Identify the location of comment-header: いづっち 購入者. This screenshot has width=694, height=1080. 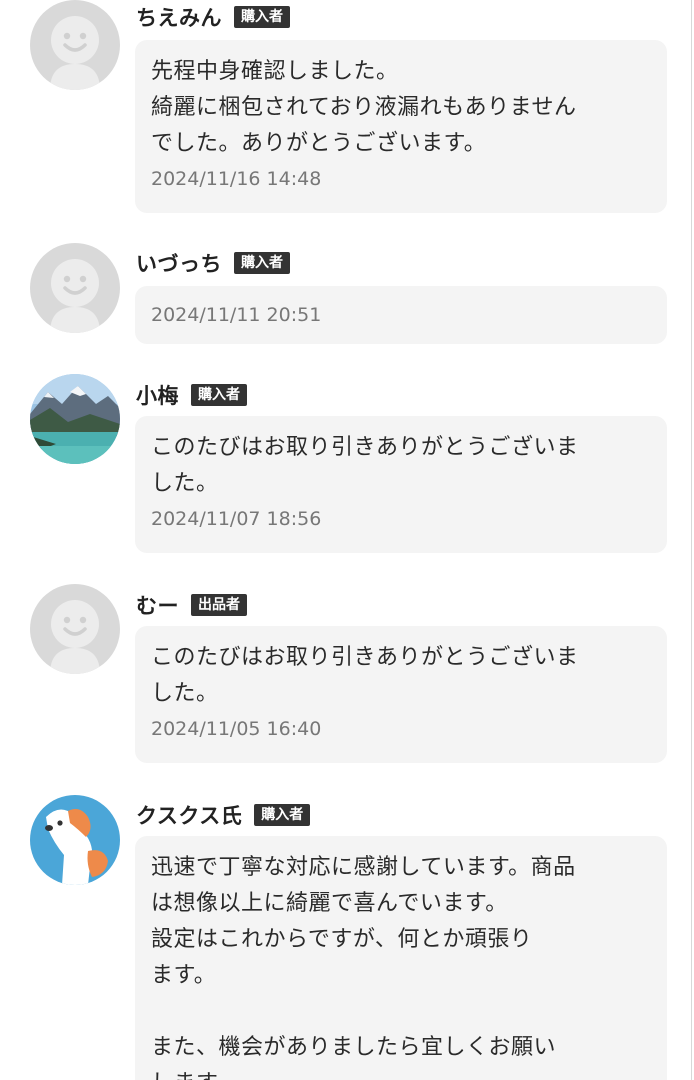
(213, 263).